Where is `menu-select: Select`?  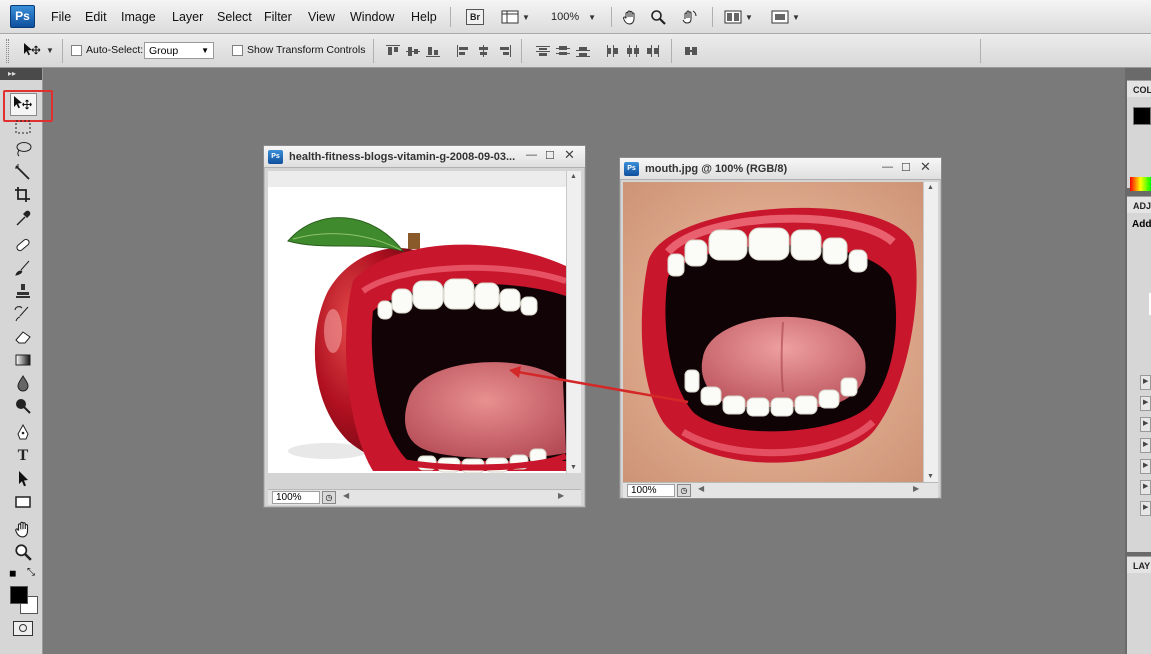
menu-select: Select is located at coordinates (234, 17).